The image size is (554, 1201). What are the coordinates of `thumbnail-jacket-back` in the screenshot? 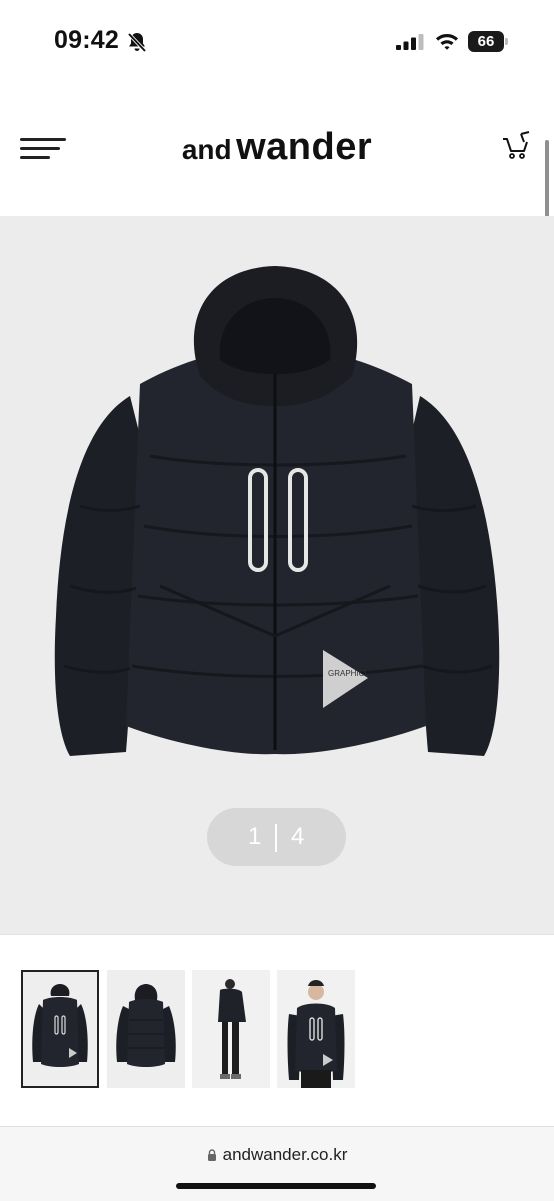 It's located at (146, 1029).